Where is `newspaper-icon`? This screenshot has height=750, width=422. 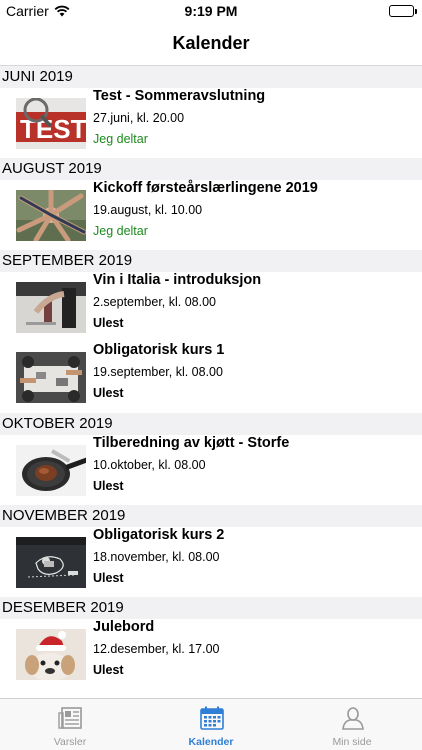 newspaper-icon is located at coordinates (71, 718).